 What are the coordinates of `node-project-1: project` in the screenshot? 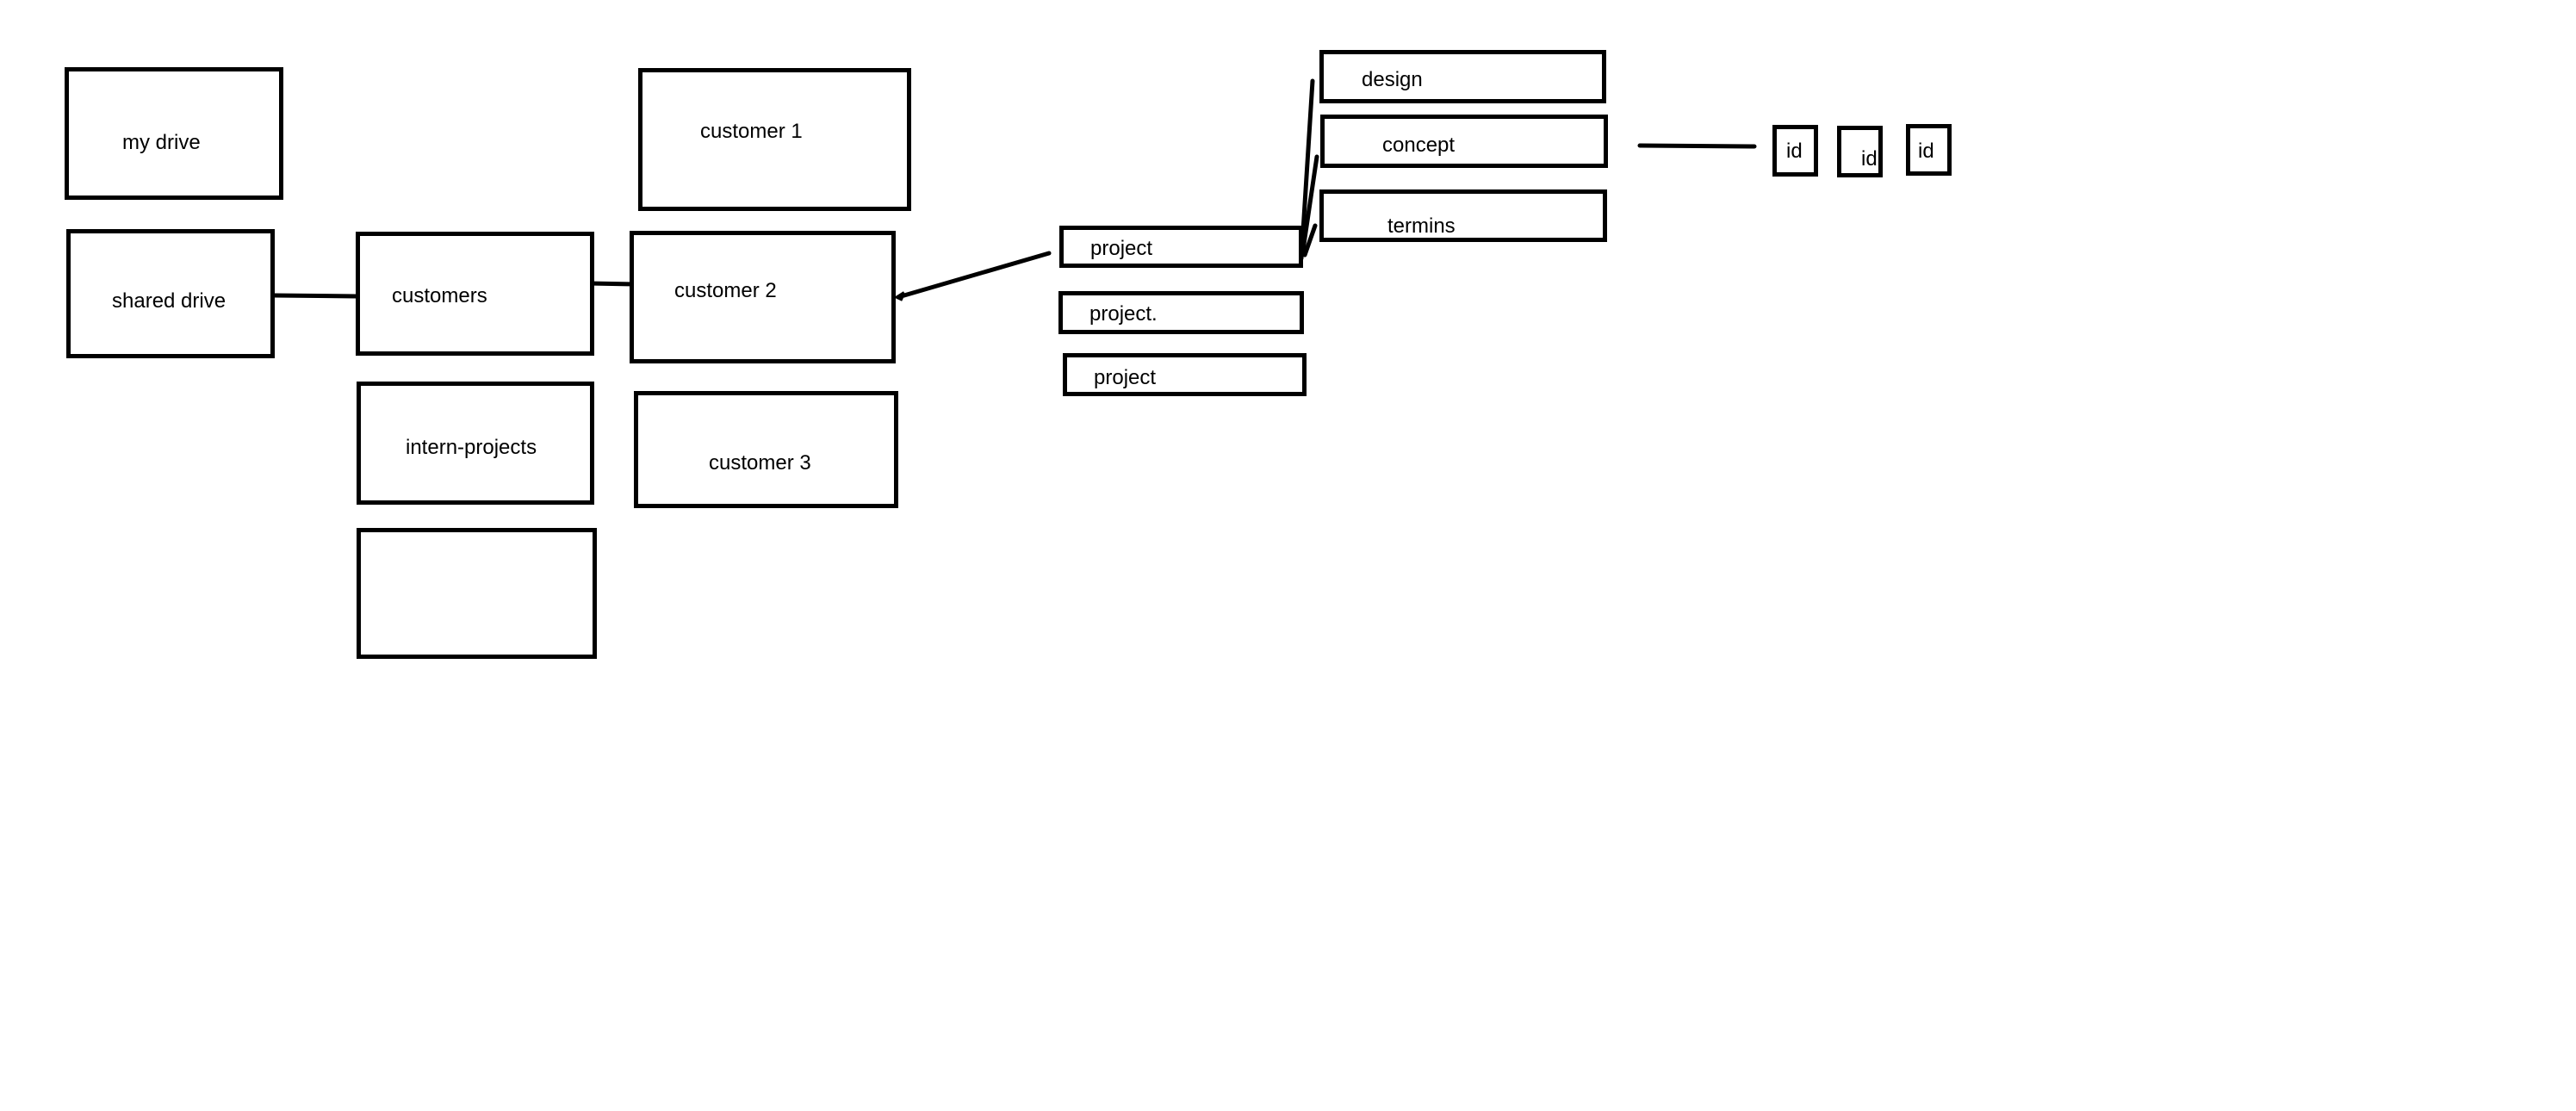 It's located at (1181, 247).